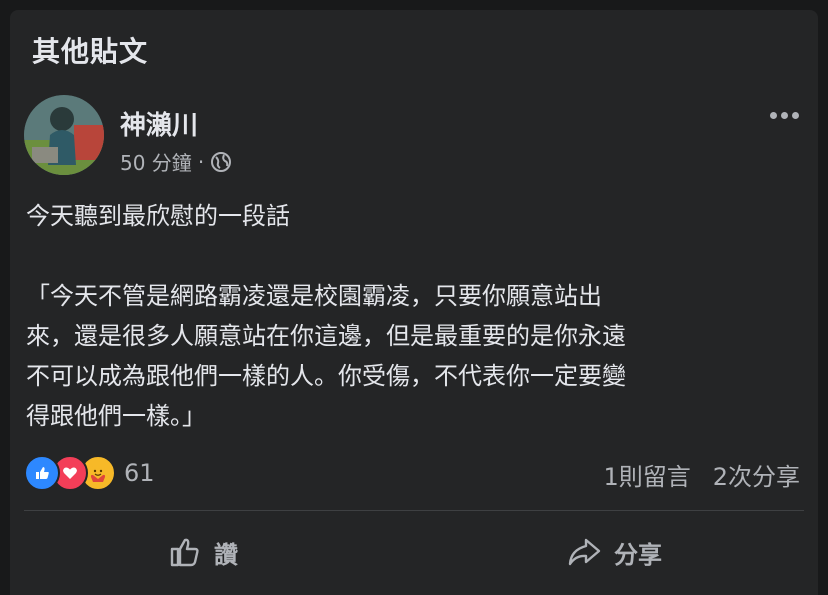  What do you see at coordinates (158, 216) in the screenshot?
I see `post-line: 今天聽到最欣慰的一段話` at bounding box center [158, 216].